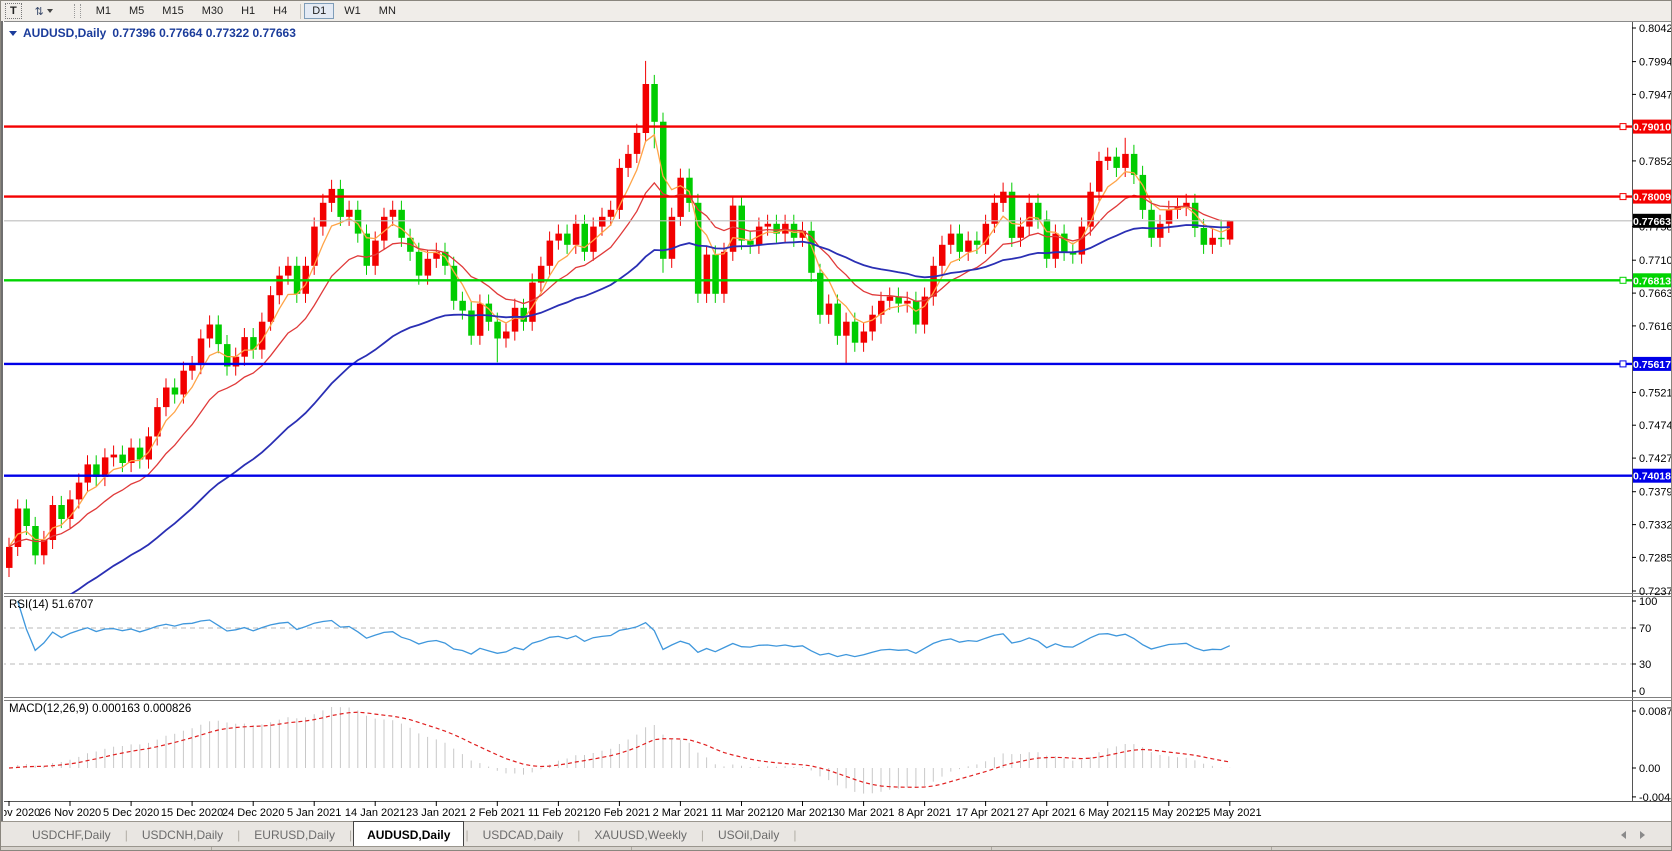 This screenshot has width=1672, height=851. I want to click on chart-symbol-label: AUDUSD,Daily, so click(65, 33).